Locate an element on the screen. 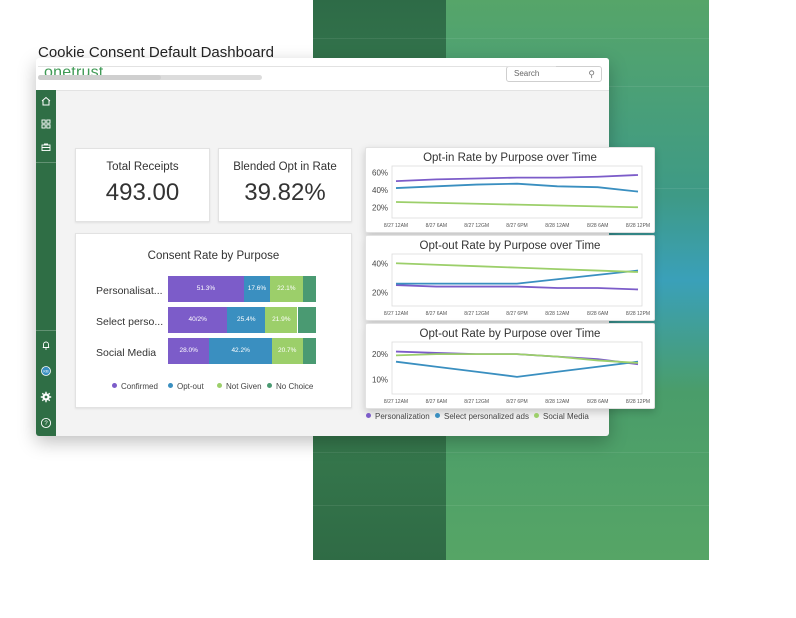 Image resolution: width=796 pixels, height=618 pixels. kpi-card-blended-opt-in-rate: Blended Opt in Rate 39.82% is located at coordinates (285, 185).